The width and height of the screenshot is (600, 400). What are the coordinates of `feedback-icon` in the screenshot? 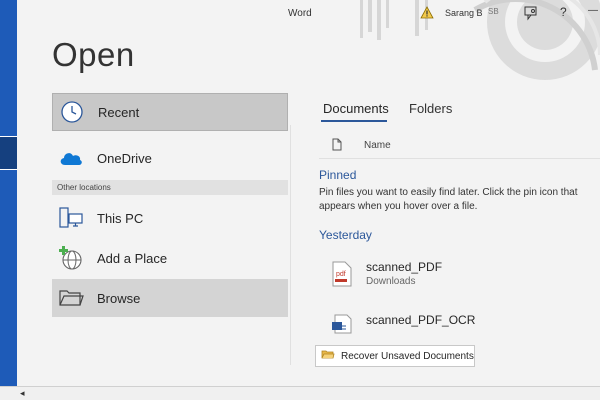 It's located at (531, 13).